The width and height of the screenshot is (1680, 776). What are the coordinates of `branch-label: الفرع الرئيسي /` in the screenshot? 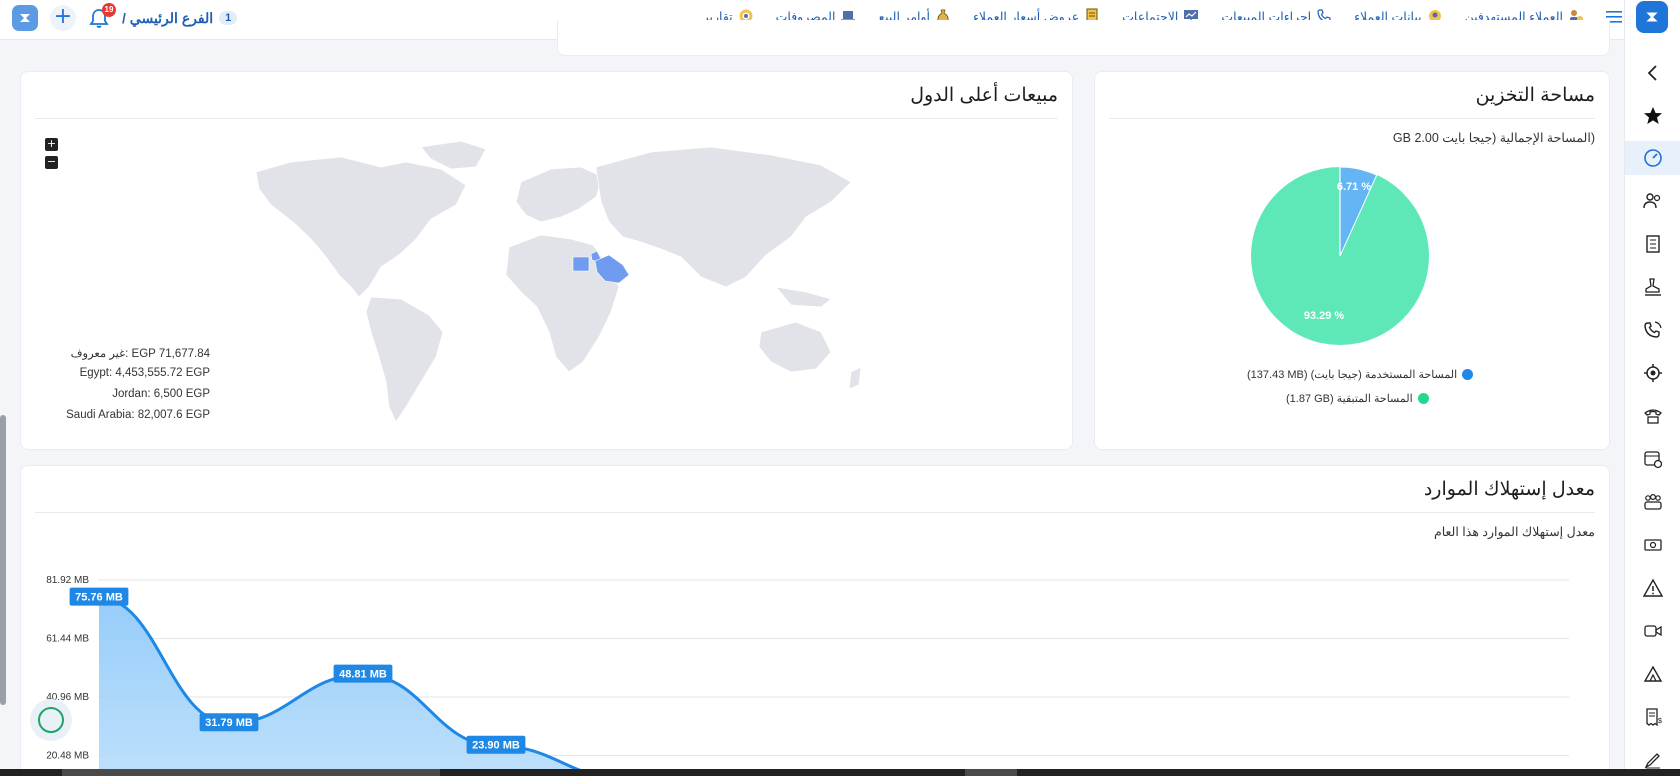 It's located at (168, 17).